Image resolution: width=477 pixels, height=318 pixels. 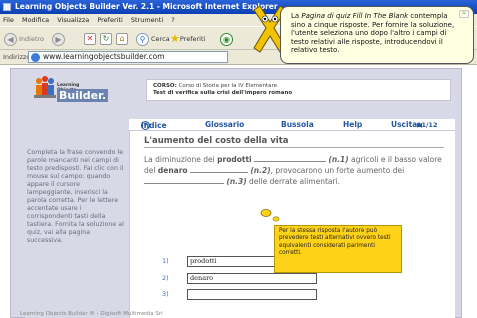 I want to click on forward-button: ▶, so click(x=59, y=39).